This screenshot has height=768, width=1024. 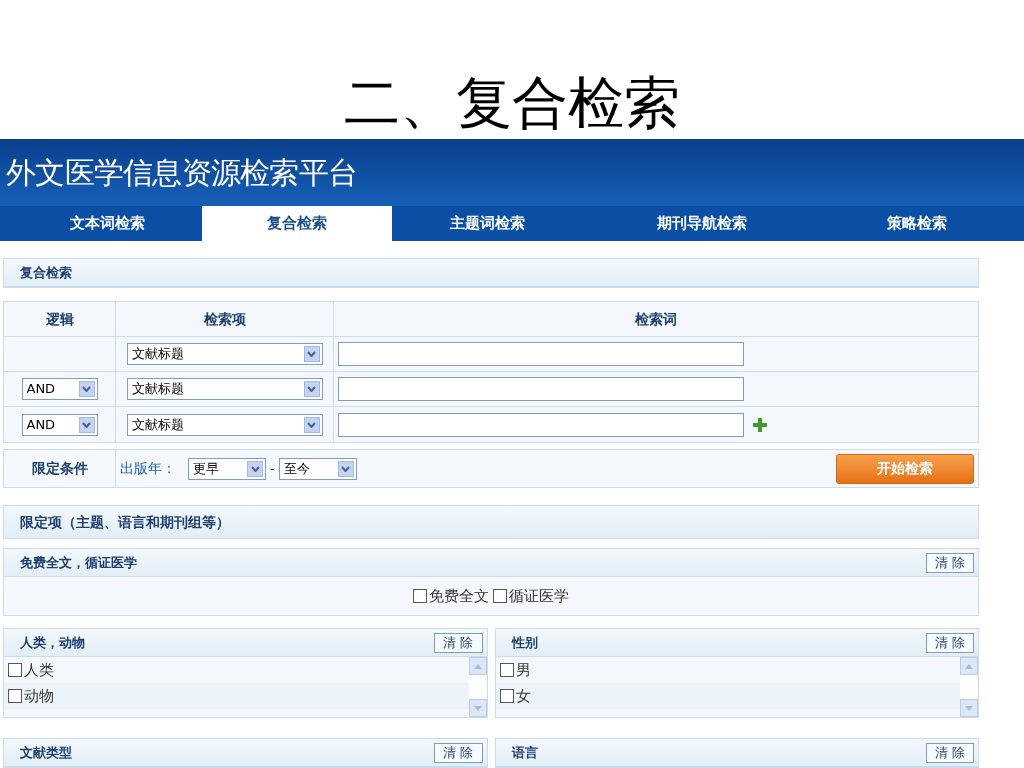 I want to click on checkbox-label: 动物, so click(x=39, y=696).